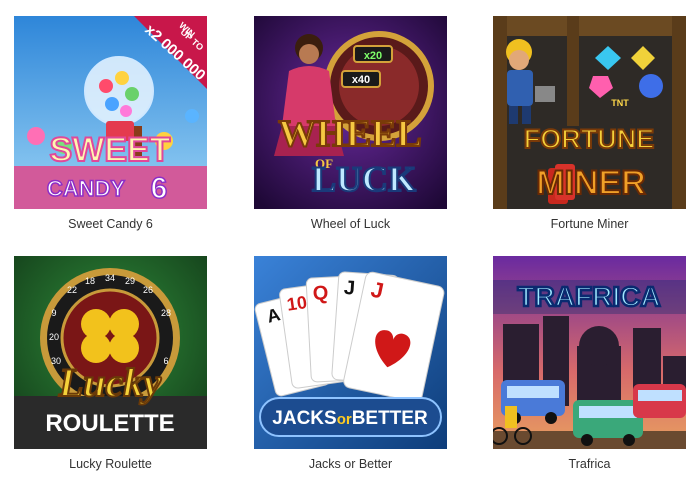 The height and width of the screenshot is (495, 700). What do you see at coordinates (109, 382) in the screenshot?
I see `lucky-title: Lucky` at bounding box center [109, 382].